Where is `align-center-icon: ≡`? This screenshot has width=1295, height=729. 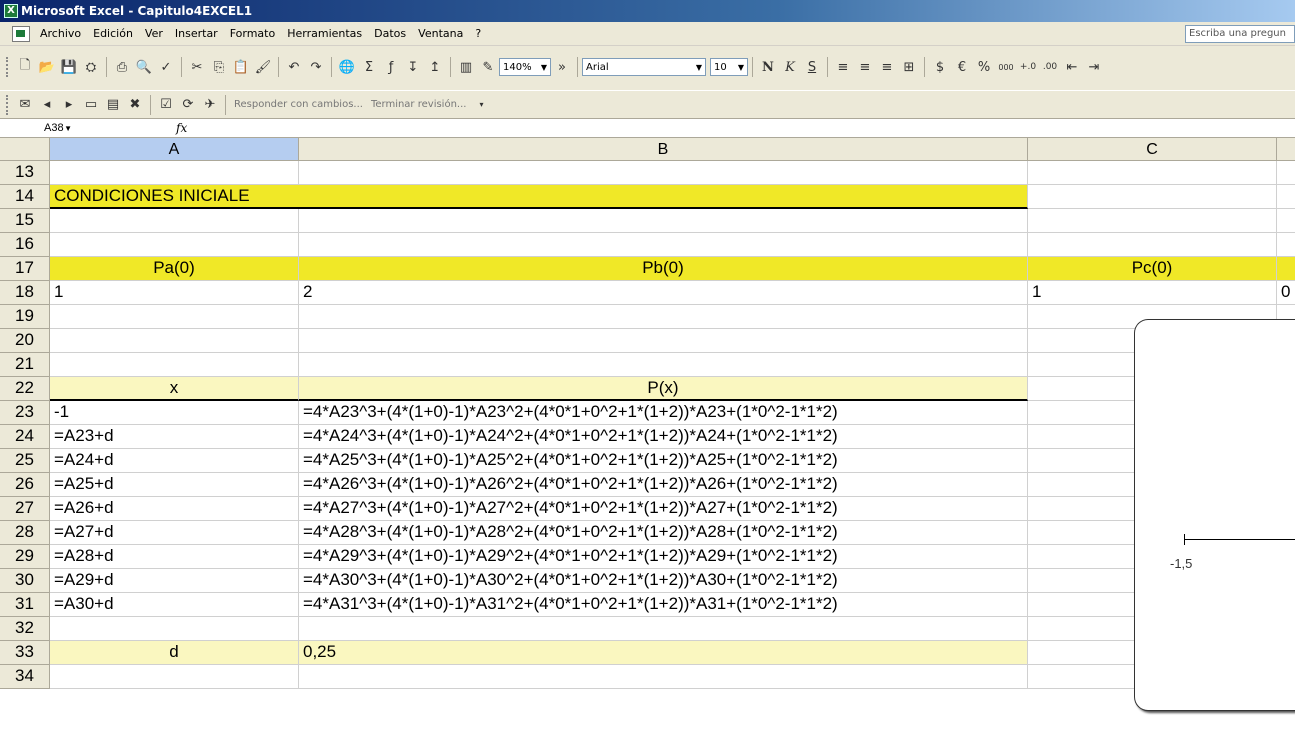 align-center-icon: ≡ is located at coordinates (865, 67).